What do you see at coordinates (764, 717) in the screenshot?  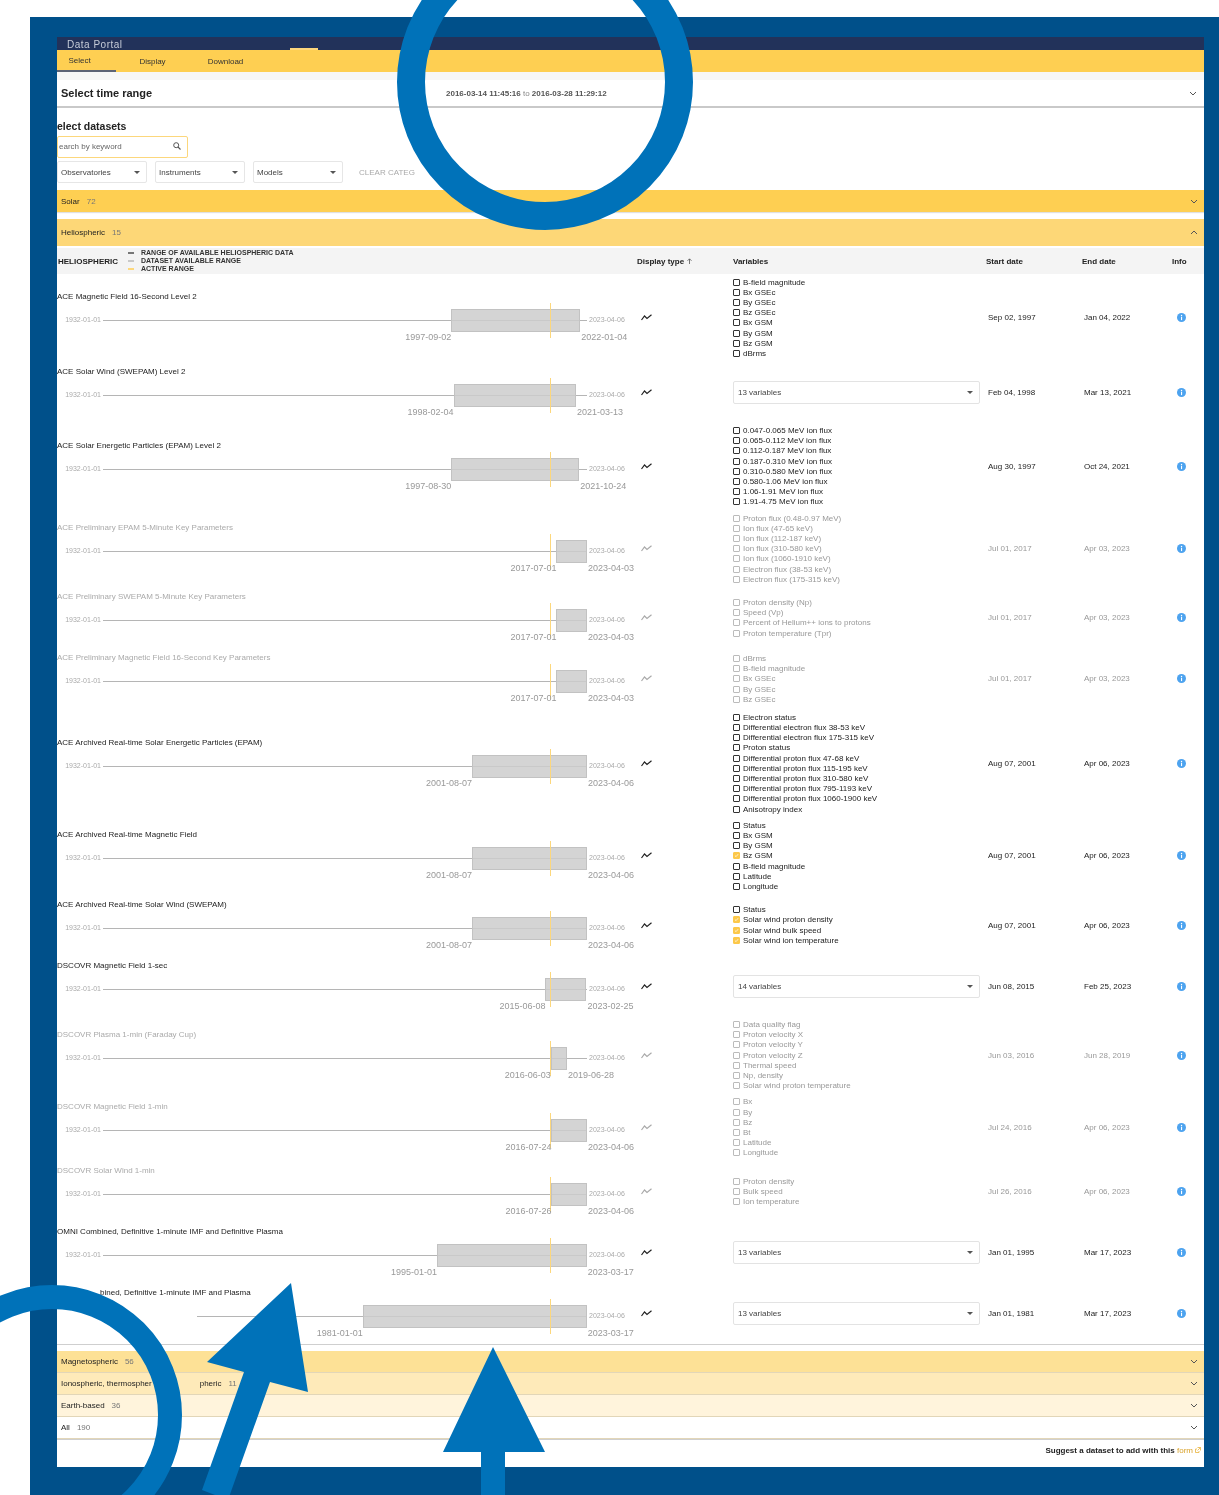 I see `variable-checkbox: Electron status` at bounding box center [764, 717].